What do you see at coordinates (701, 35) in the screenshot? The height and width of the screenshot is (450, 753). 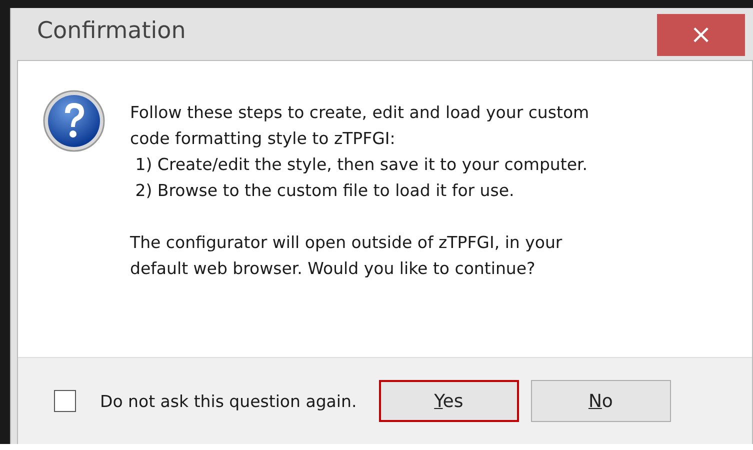 I see `close-button: ×` at bounding box center [701, 35].